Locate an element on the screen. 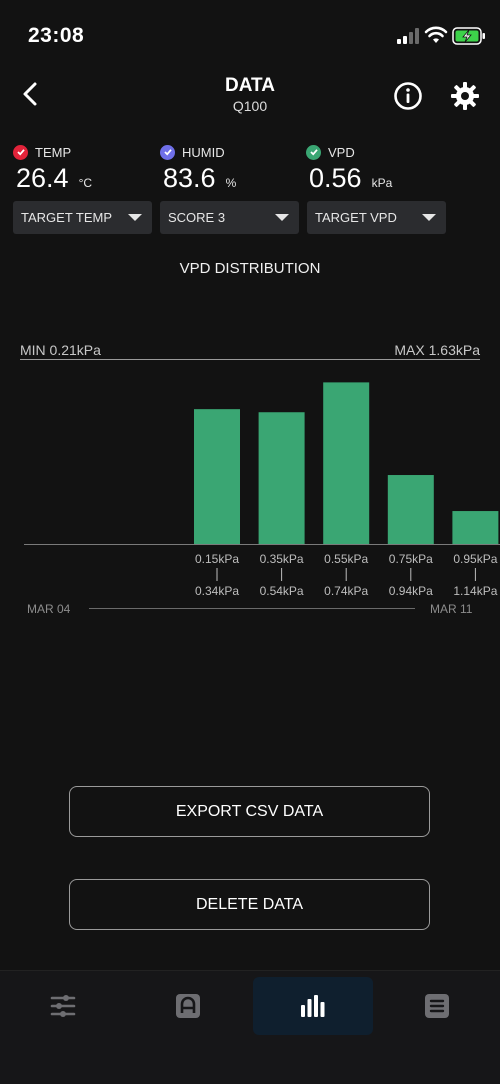  tab-controls is located at coordinates (63, 1006).